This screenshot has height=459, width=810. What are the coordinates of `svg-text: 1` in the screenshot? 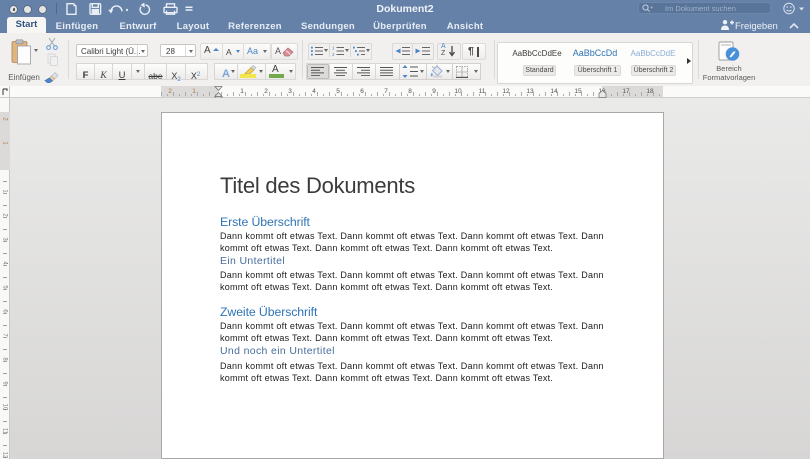 It's located at (333, 48).